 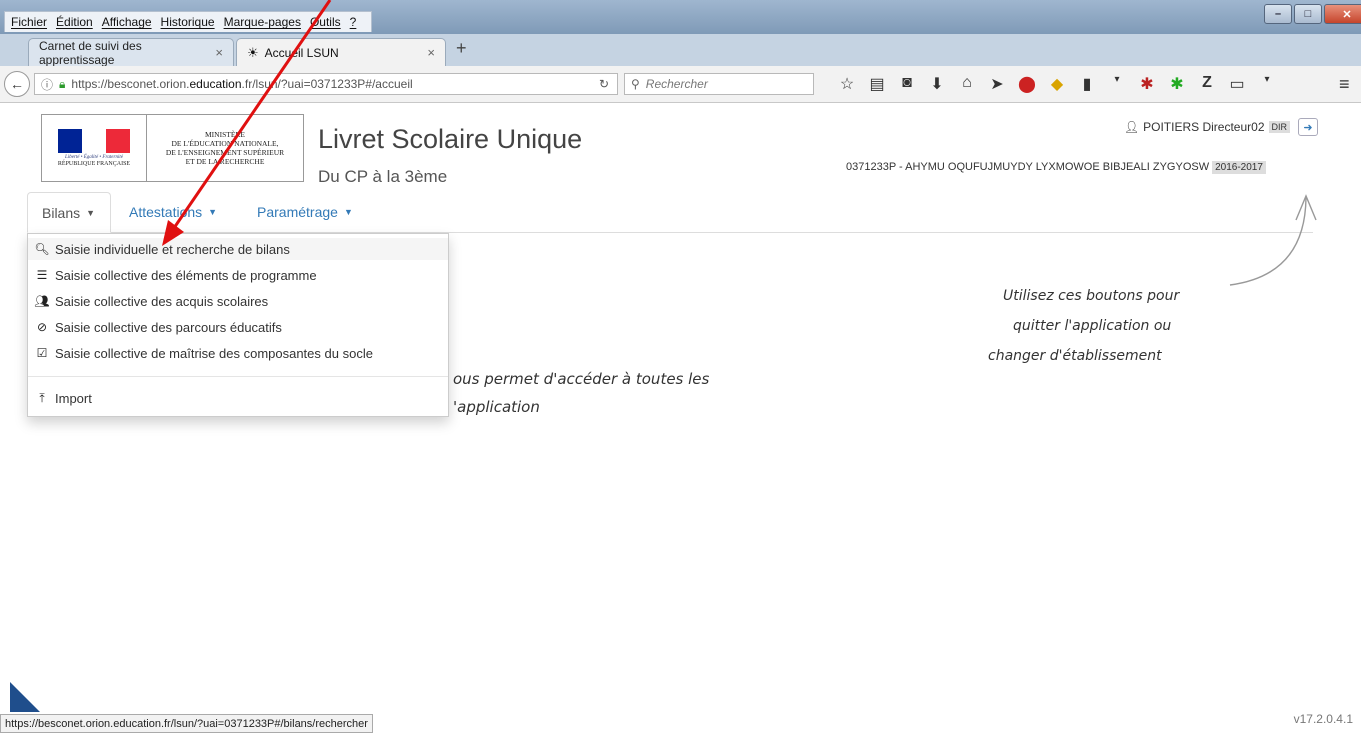 What do you see at coordinates (94, 164) in the screenshot?
I see `republic-text: RÉPUBLIQUE FRANÇAISE` at bounding box center [94, 164].